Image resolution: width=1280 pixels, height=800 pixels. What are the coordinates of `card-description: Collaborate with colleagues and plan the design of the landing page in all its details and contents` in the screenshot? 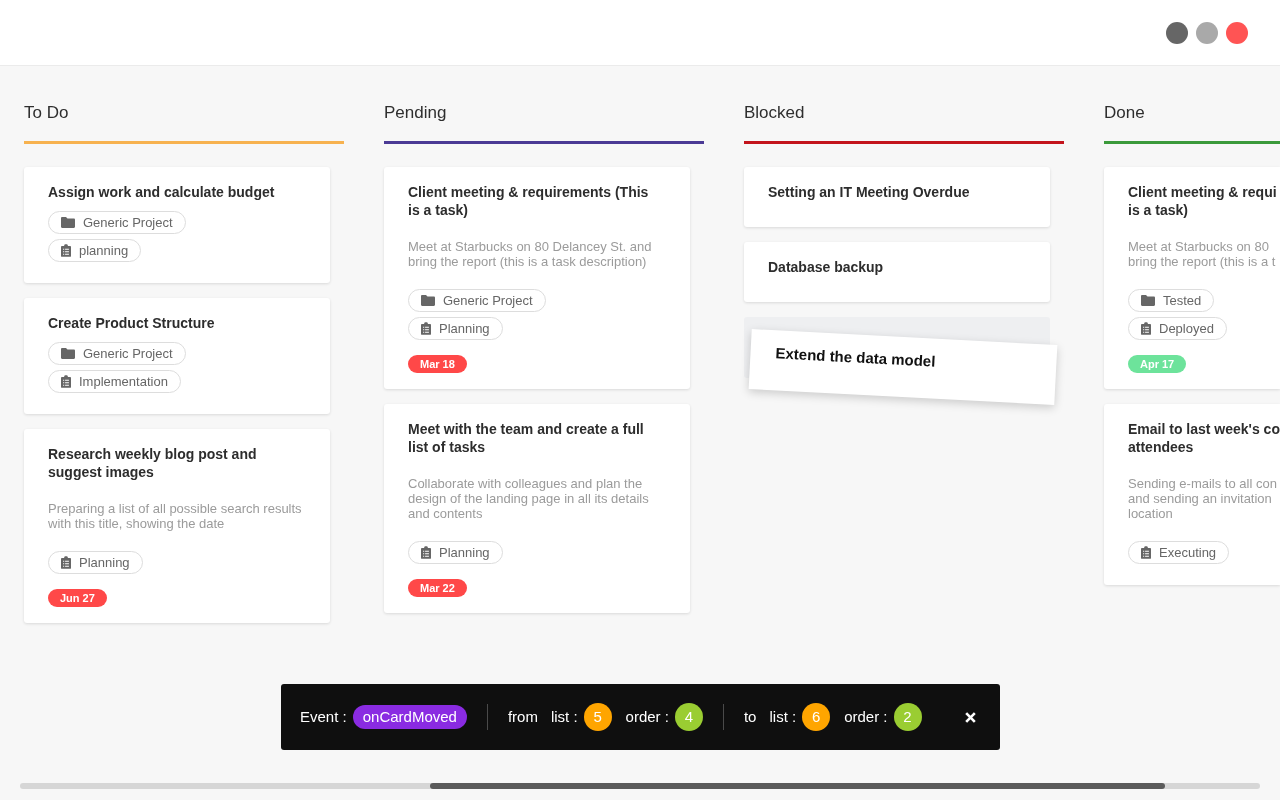 It's located at (529, 498).